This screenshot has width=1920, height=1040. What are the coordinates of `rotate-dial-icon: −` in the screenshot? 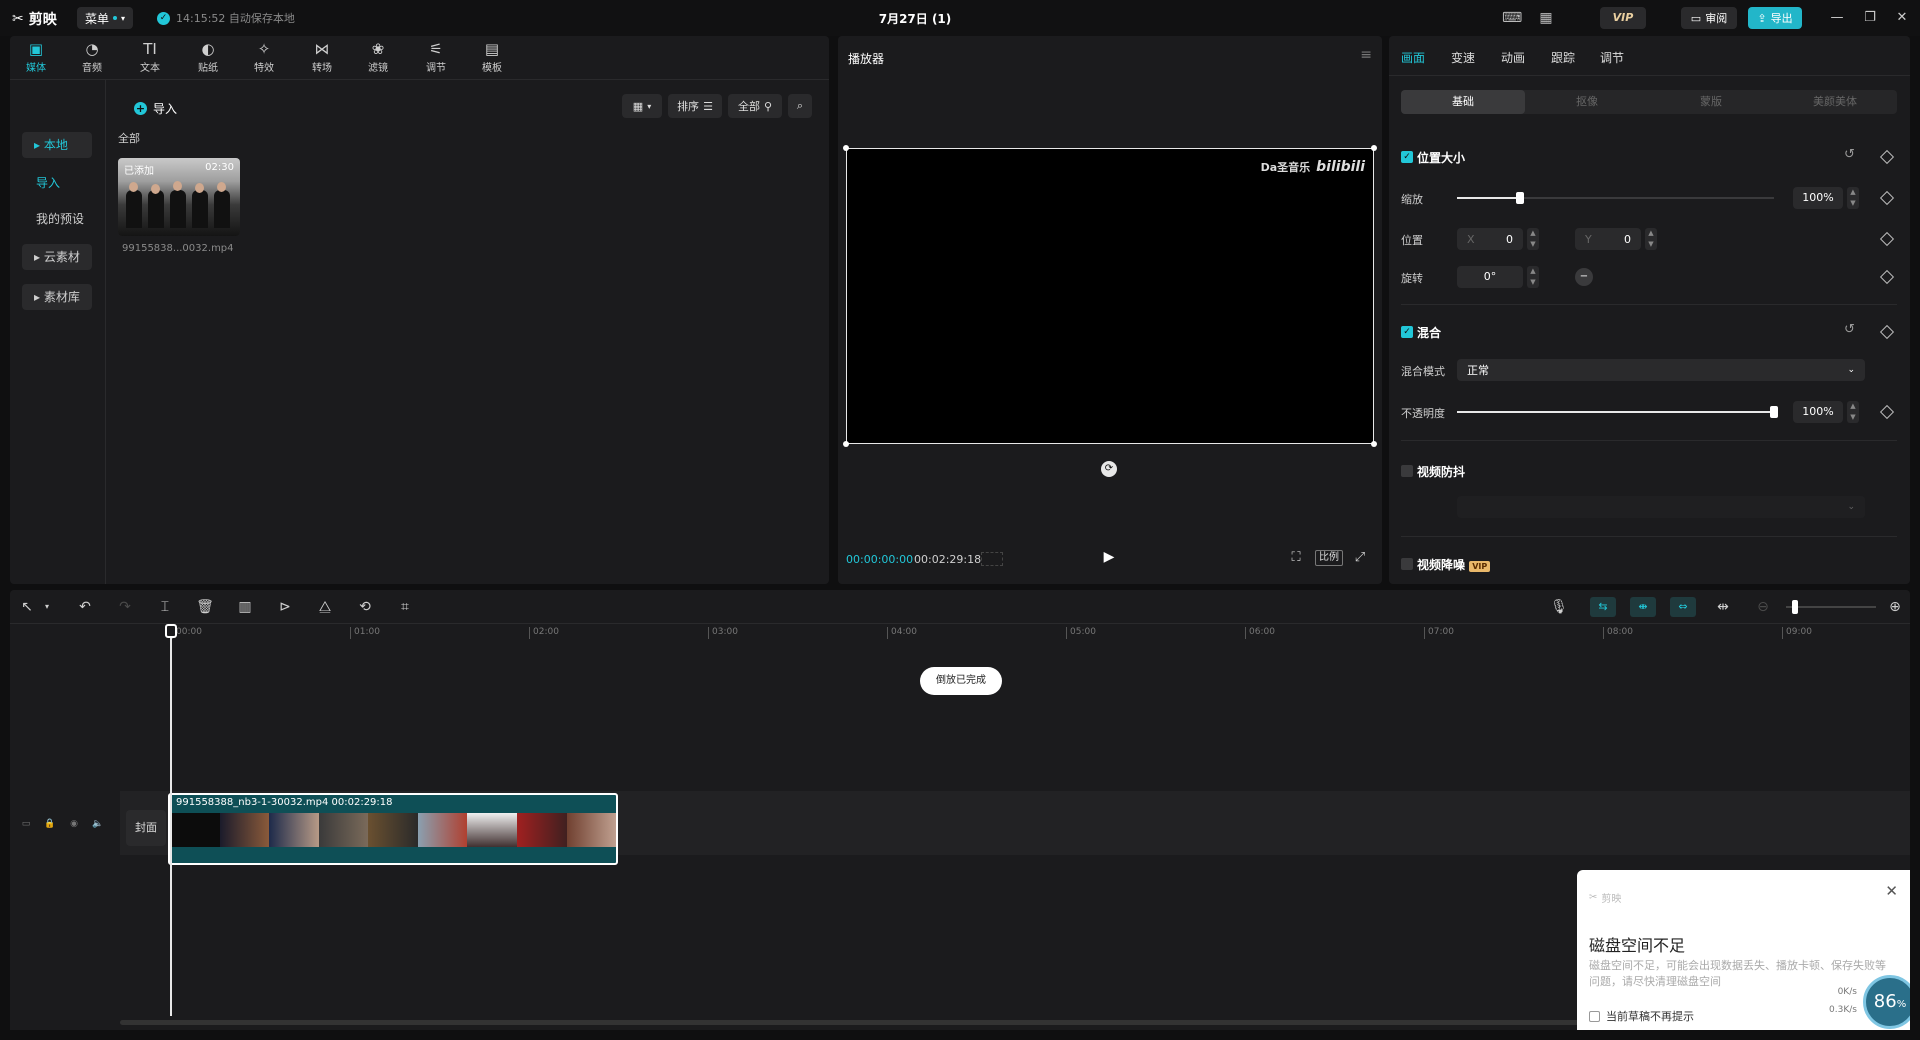 It's located at (1584, 277).